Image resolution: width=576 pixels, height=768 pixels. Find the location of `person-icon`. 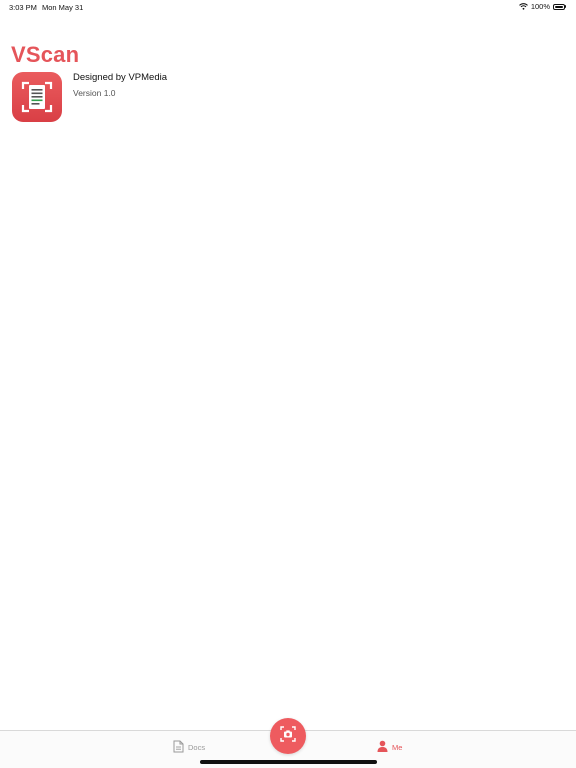

person-icon is located at coordinates (382, 747).